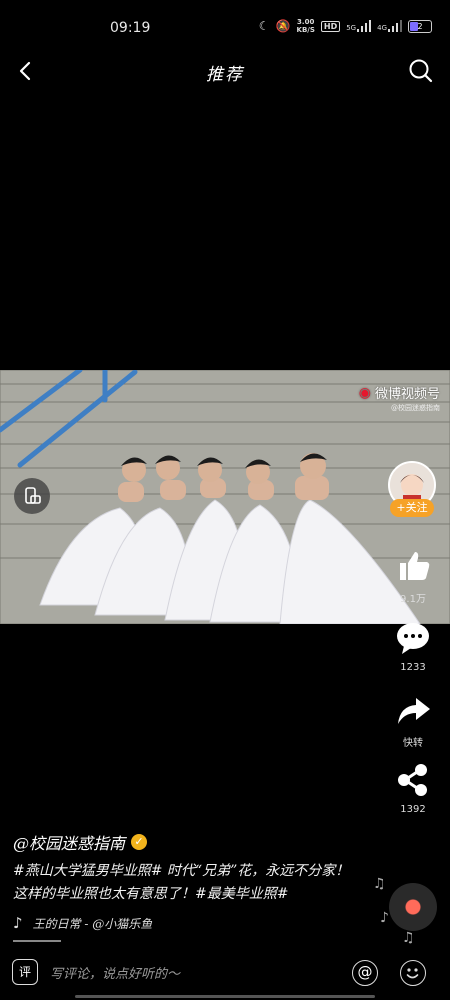 The image size is (450, 1000). I want to click on follow-button: +关注, so click(412, 508).